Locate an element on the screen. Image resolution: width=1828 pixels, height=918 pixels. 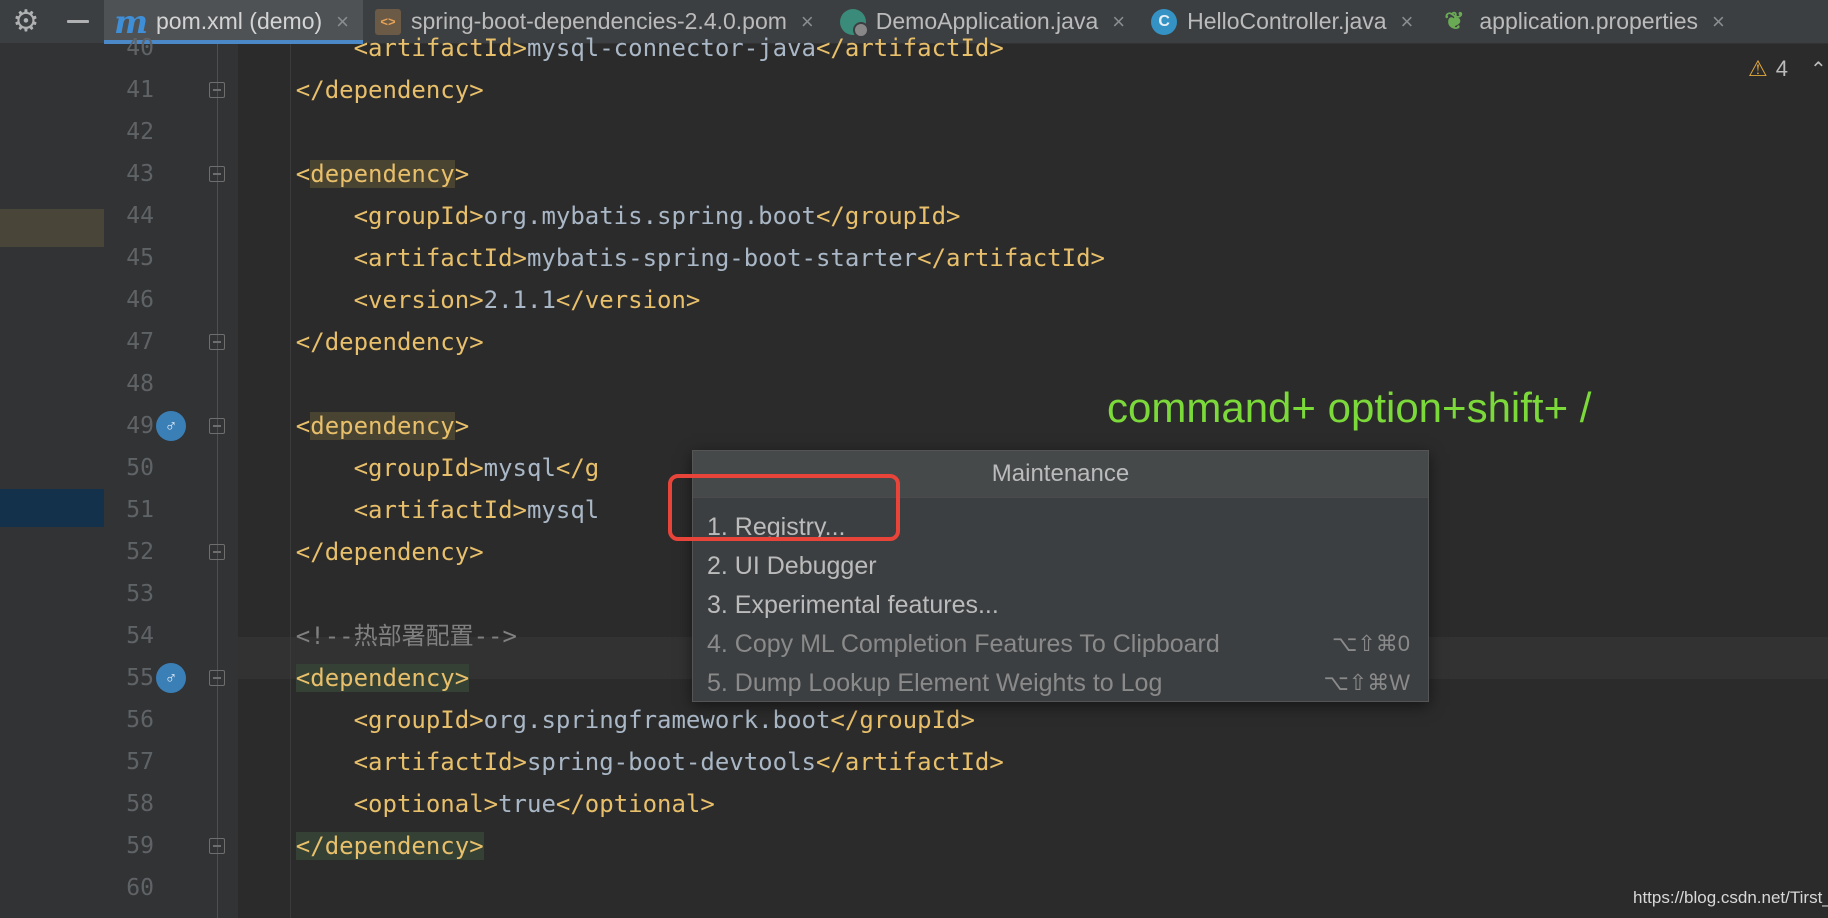
code-line: <groupId>mysql</g is located at coordinates (419, 468).